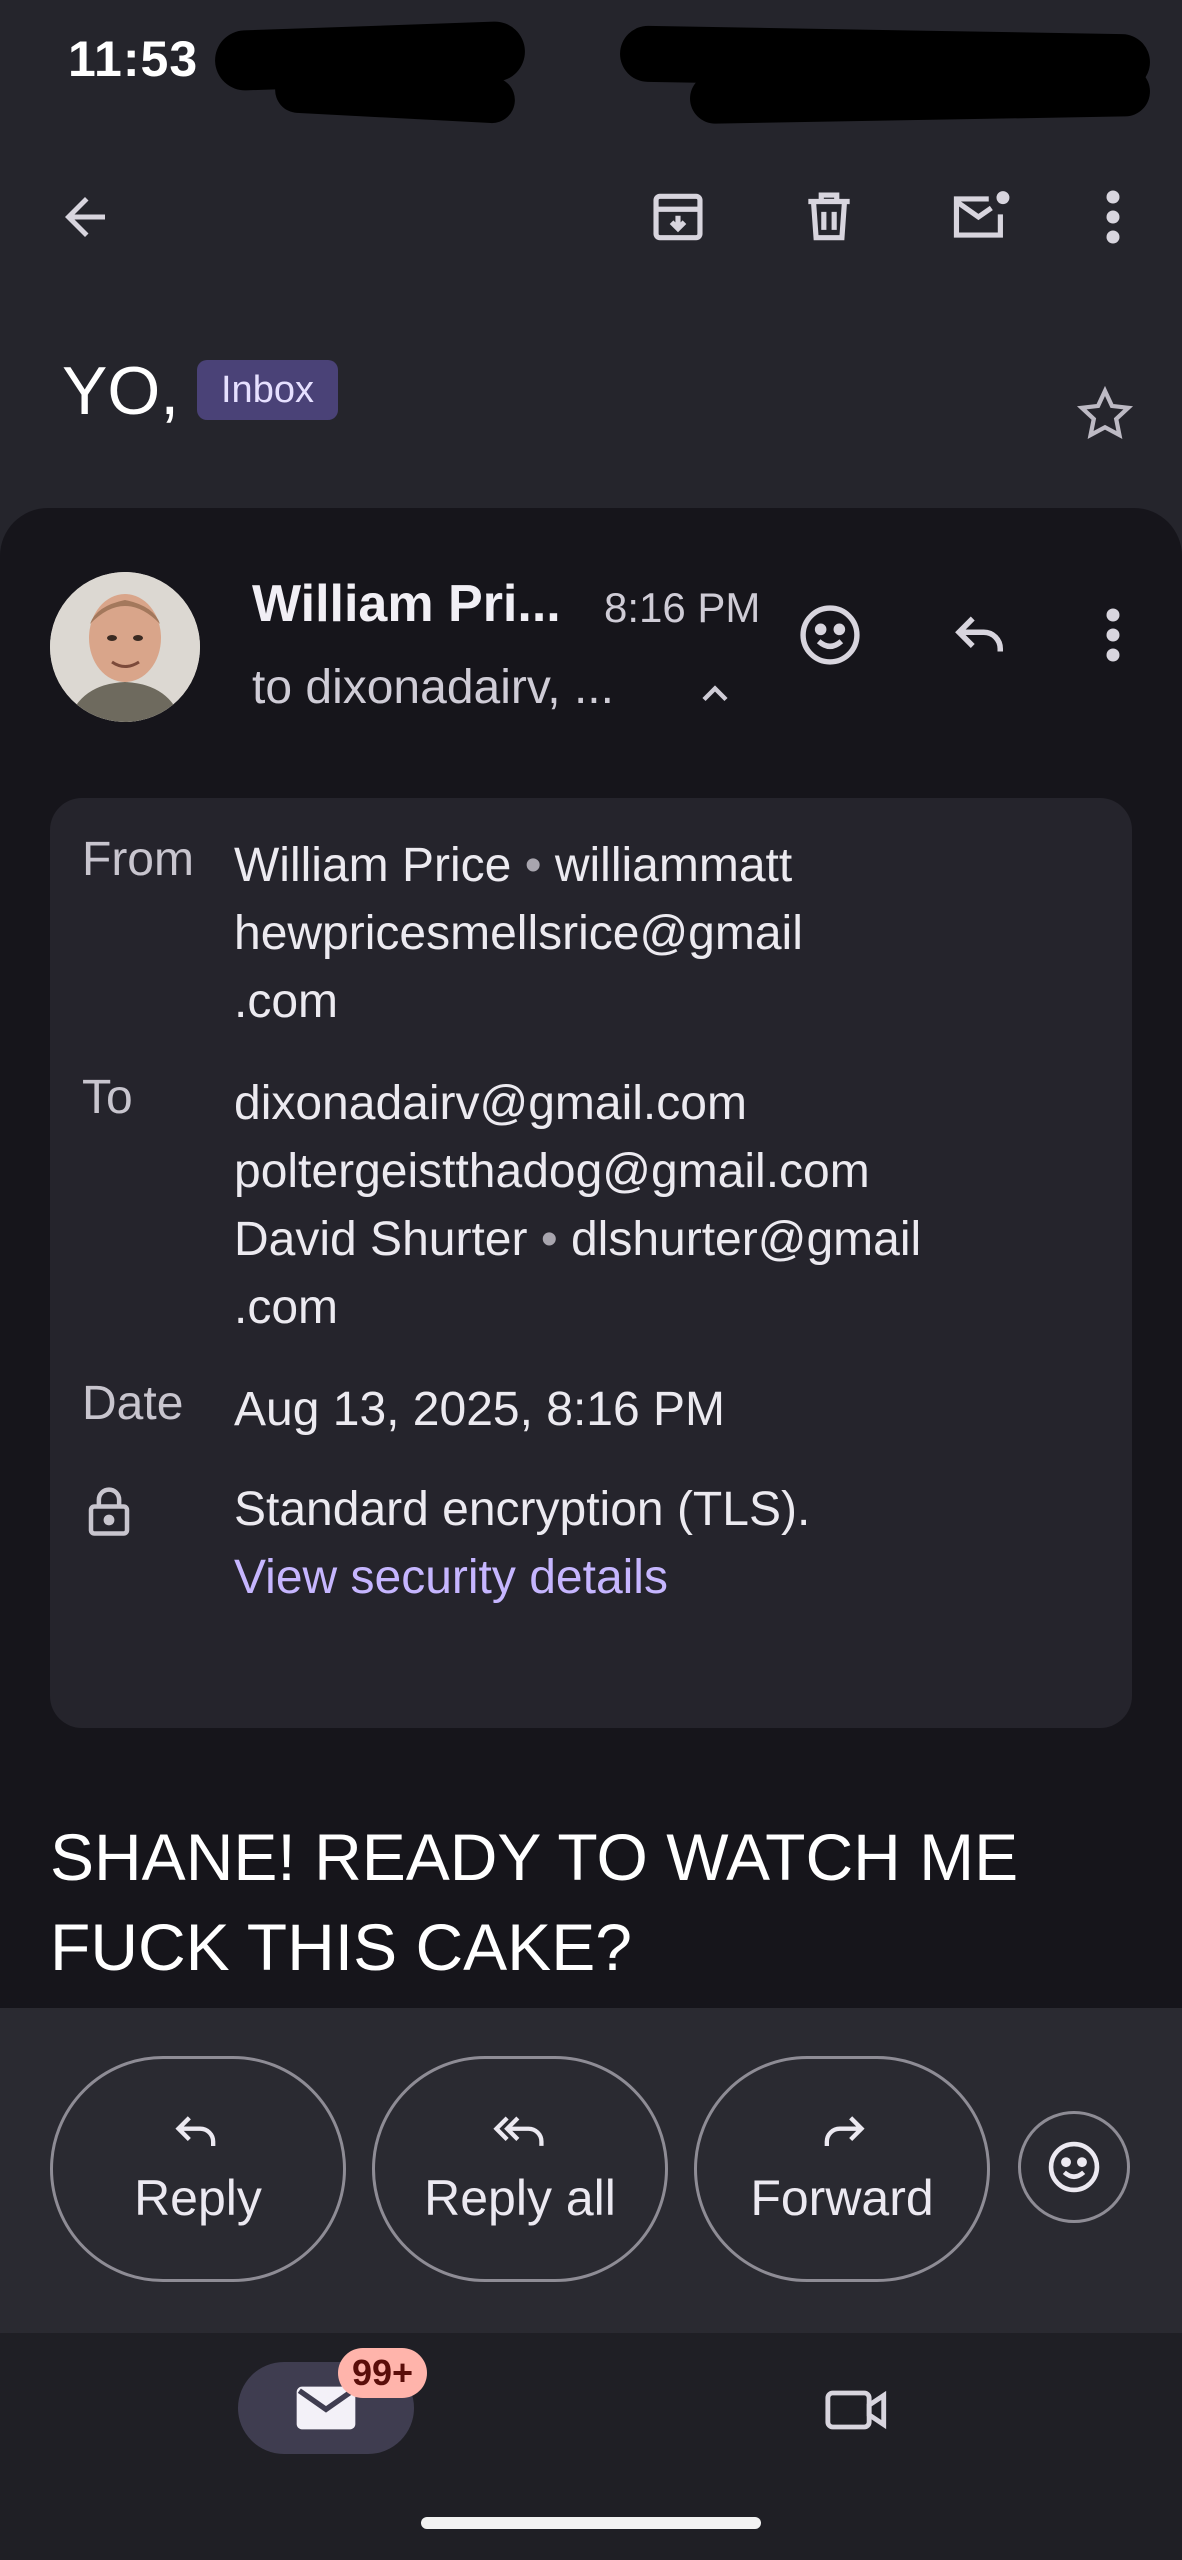 The image size is (1182, 2560). I want to click on from-email-part: .com, so click(286, 1001).